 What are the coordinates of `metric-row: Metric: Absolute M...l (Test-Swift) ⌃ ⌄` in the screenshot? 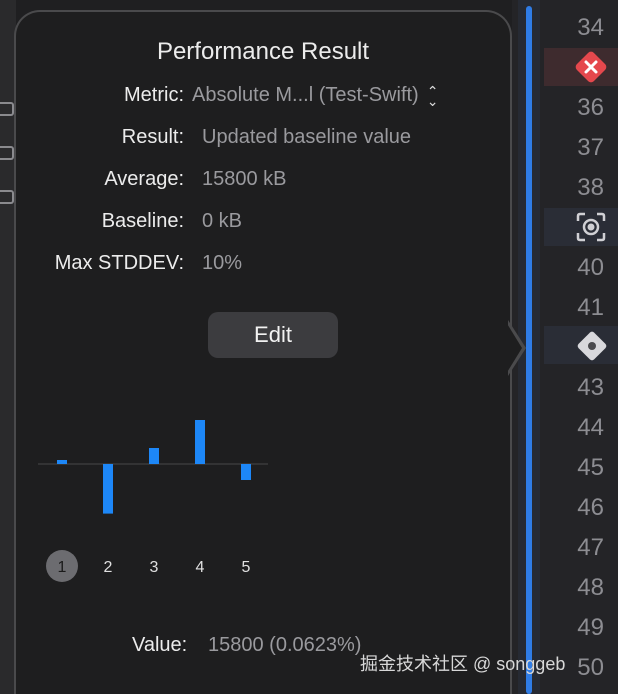 It's located at (263, 99).